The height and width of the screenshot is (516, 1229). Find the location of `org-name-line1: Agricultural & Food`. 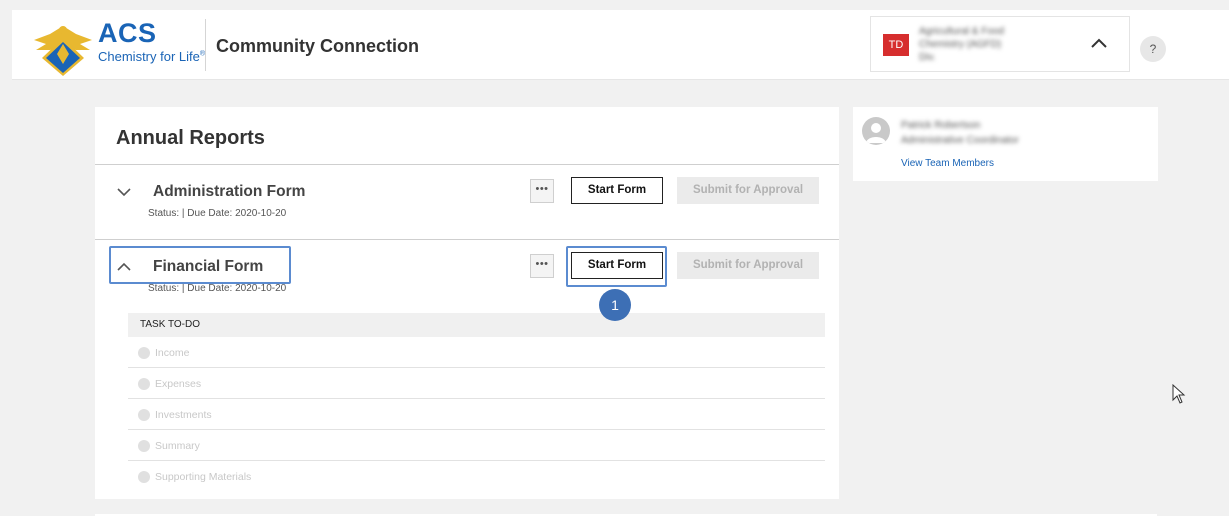

org-name-line1: Agricultural & Food is located at coordinates (962, 31).